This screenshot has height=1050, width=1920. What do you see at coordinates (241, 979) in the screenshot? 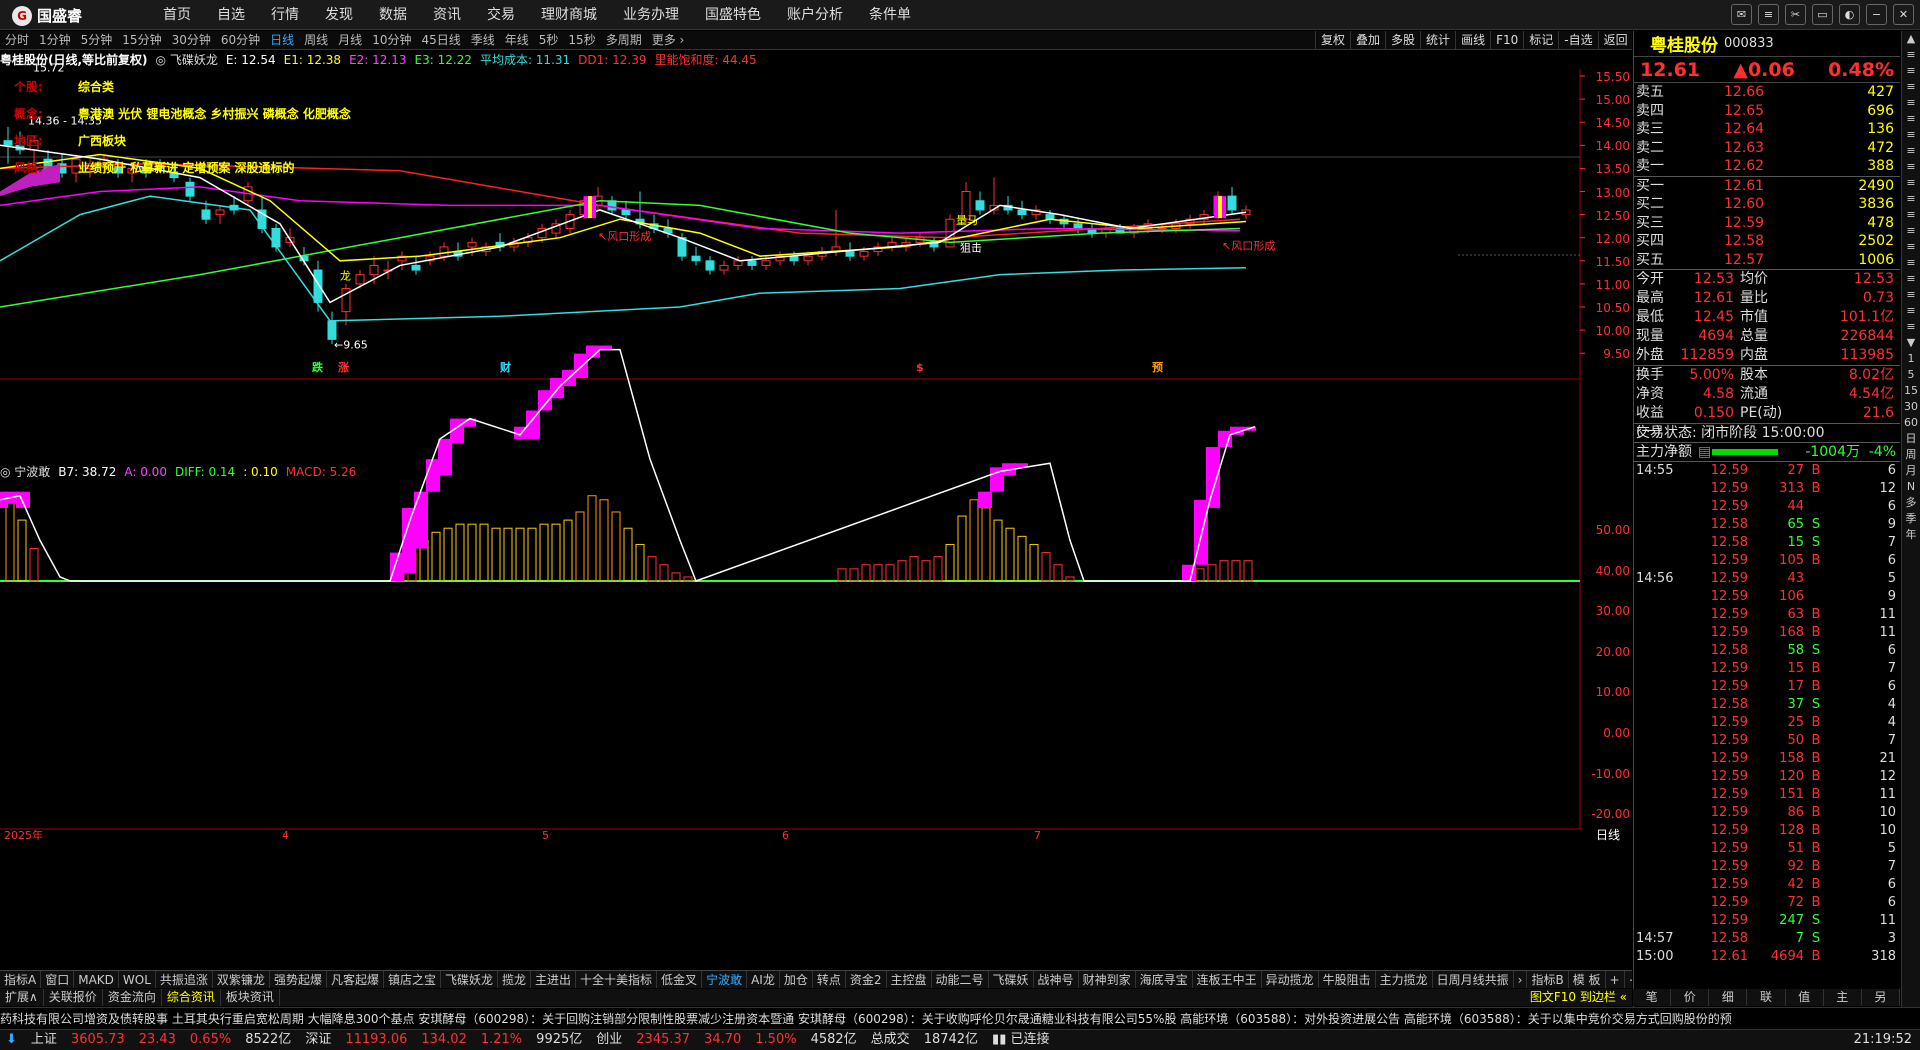
I see `indicator-tab: 双紫镰龙` at bounding box center [241, 979].